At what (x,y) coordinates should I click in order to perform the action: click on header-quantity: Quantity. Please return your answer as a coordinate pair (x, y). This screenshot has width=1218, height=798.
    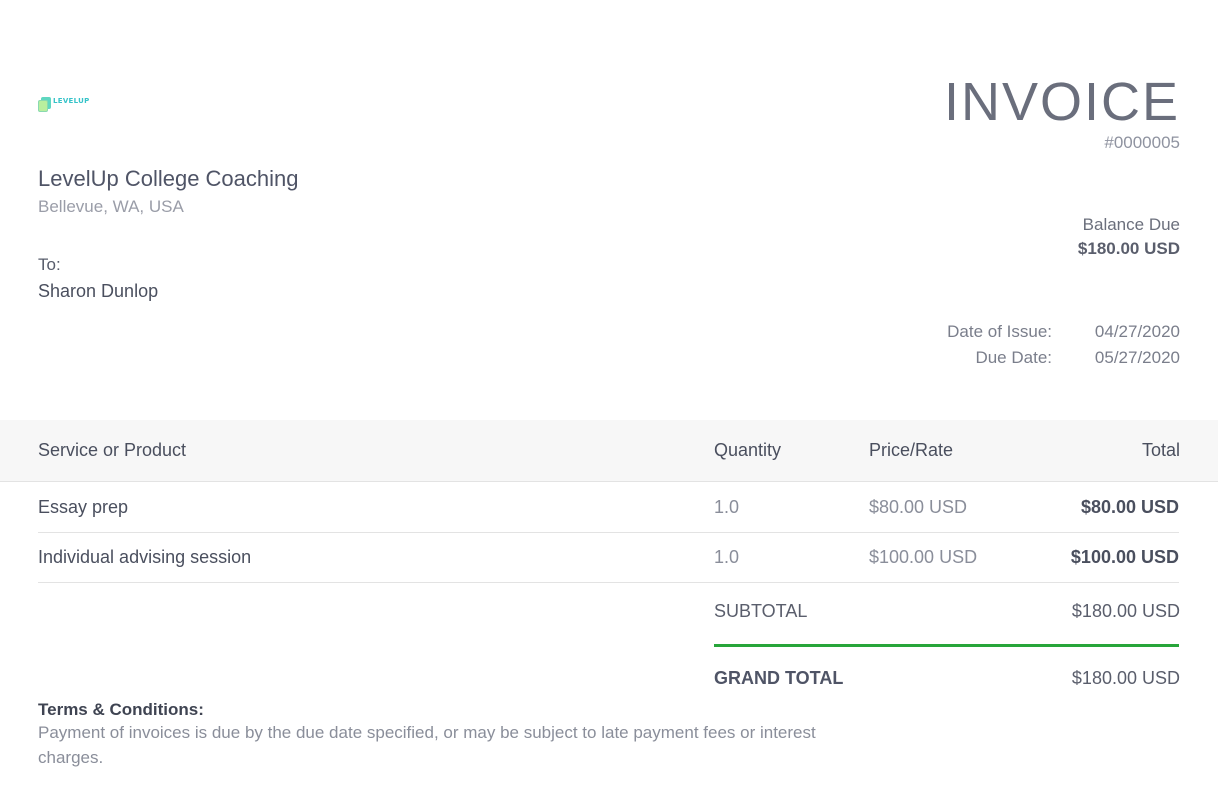
    Looking at the image, I should click on (748, 450).